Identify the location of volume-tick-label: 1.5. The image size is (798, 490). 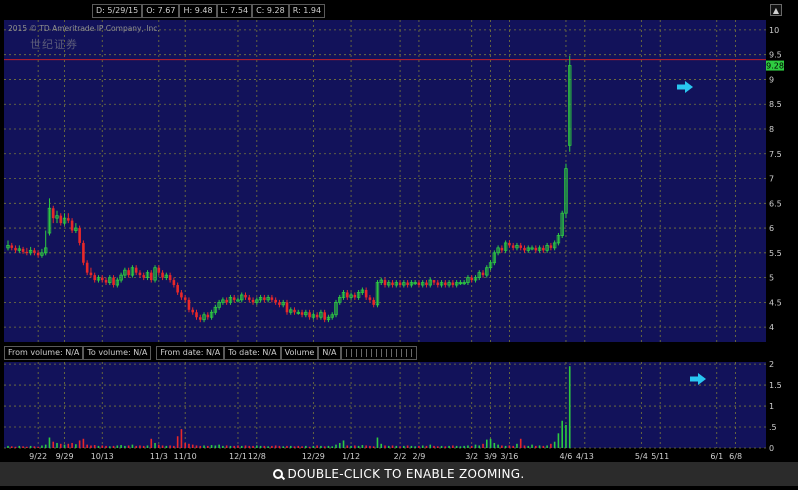
(775, 385).